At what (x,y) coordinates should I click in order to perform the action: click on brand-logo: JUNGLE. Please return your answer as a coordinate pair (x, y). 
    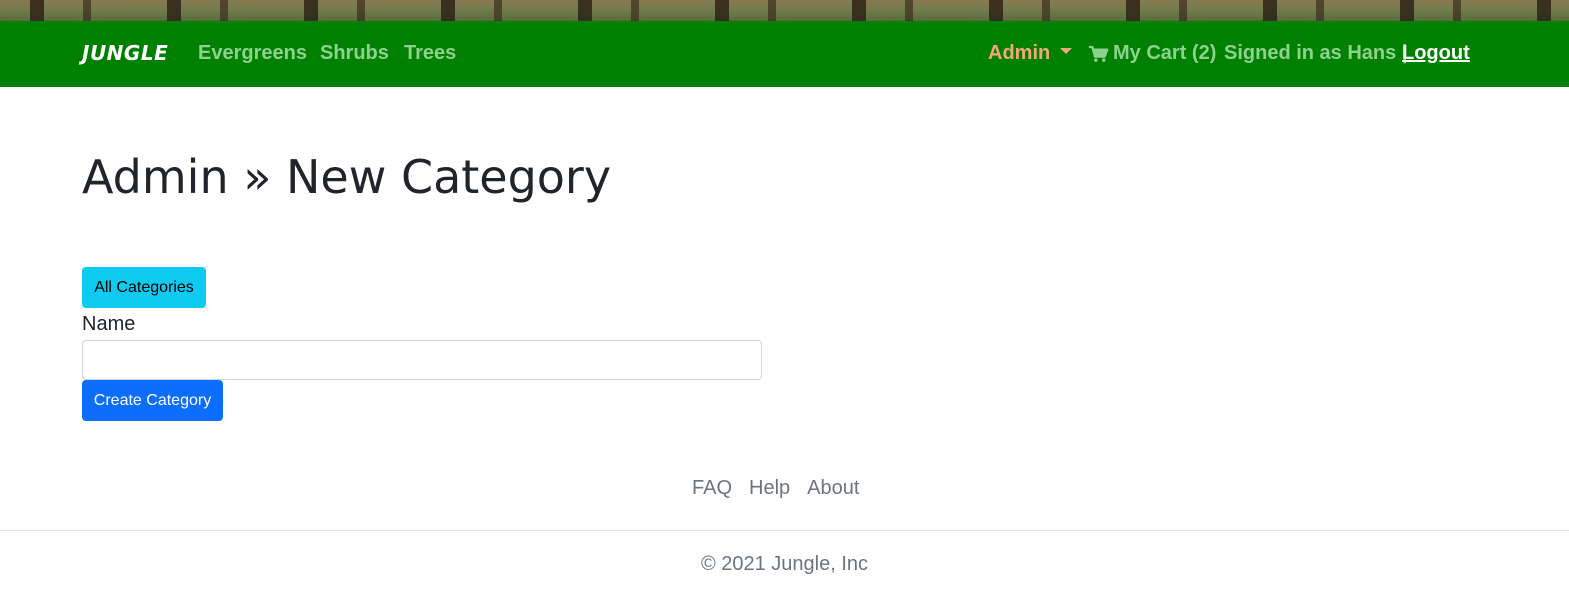
    Looking at the image, I should click on (125, 53).